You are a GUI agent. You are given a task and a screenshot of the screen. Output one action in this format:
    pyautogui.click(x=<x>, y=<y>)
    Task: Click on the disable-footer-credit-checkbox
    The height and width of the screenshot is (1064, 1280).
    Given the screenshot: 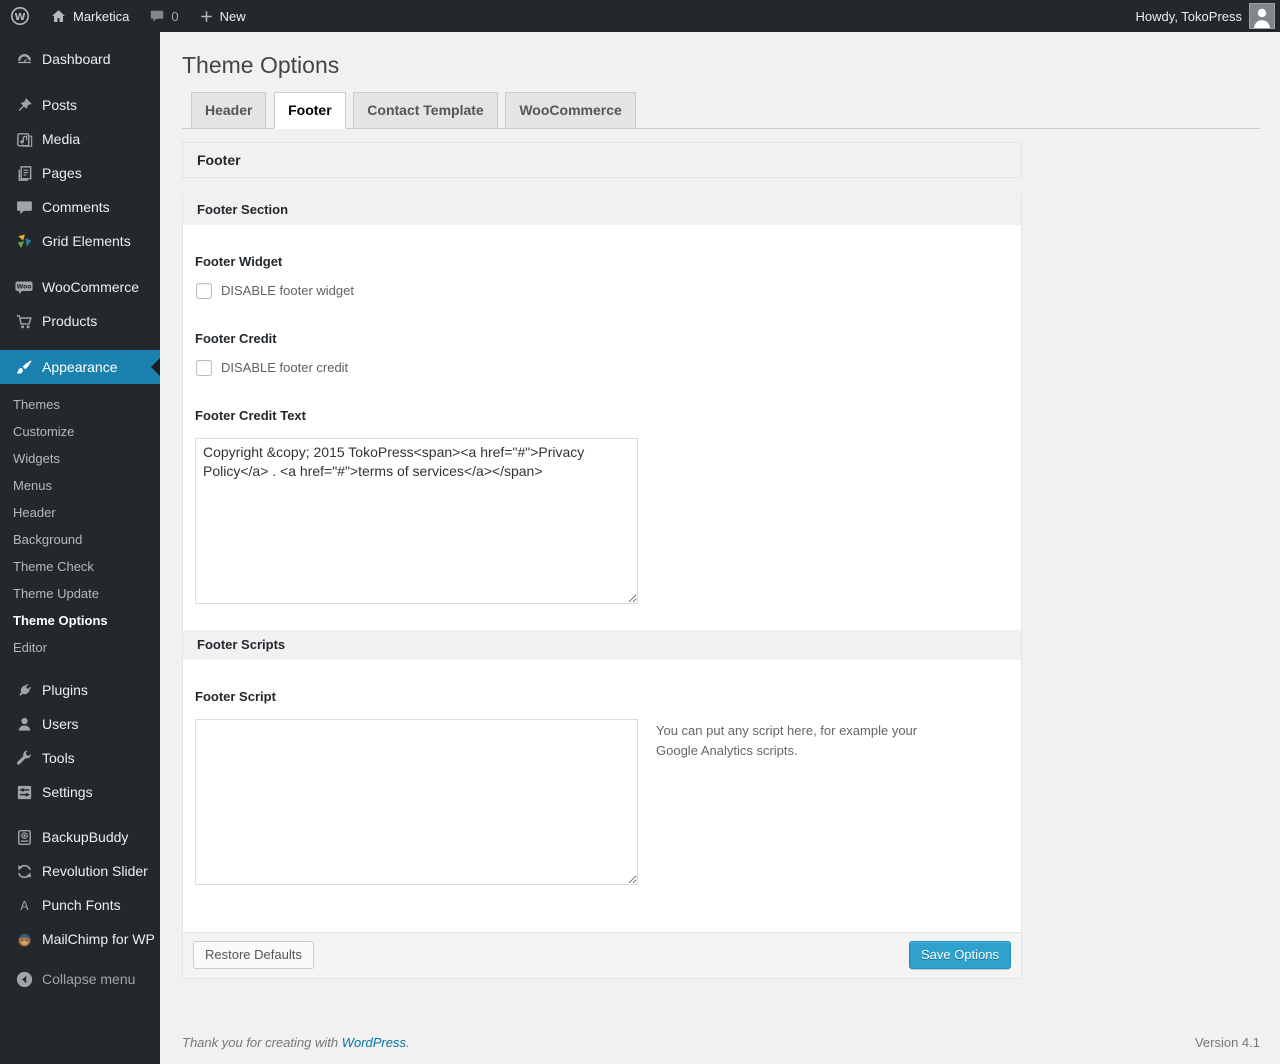 What is the action you would take?
    pyautogui.click(x=204, y=367)
    